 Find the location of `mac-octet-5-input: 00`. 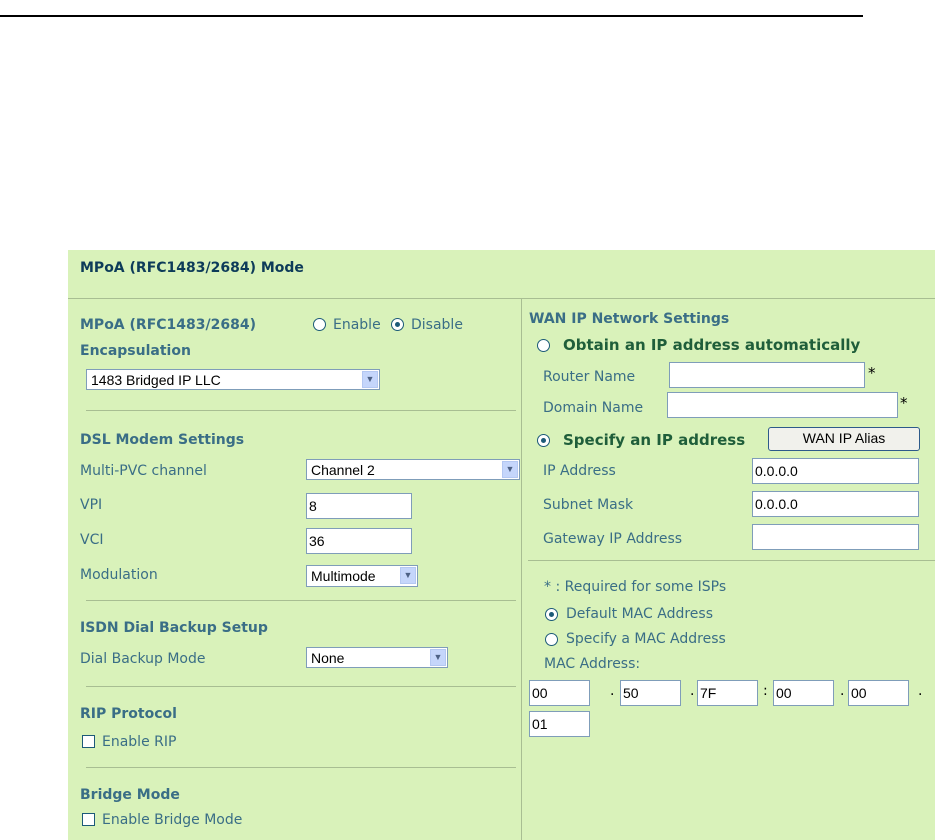

mac-octet-5-input: 00 is located at coordinates (878, 693).